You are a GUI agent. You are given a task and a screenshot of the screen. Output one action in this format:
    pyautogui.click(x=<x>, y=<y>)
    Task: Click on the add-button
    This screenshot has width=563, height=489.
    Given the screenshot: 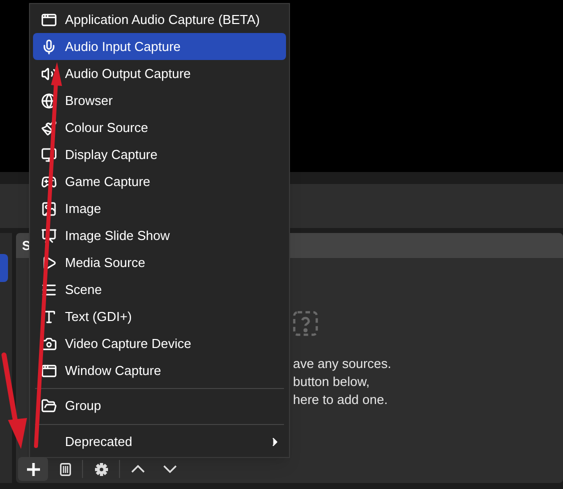 What is the action you would take?
    pyautogui.click(x=33, y=469)
    